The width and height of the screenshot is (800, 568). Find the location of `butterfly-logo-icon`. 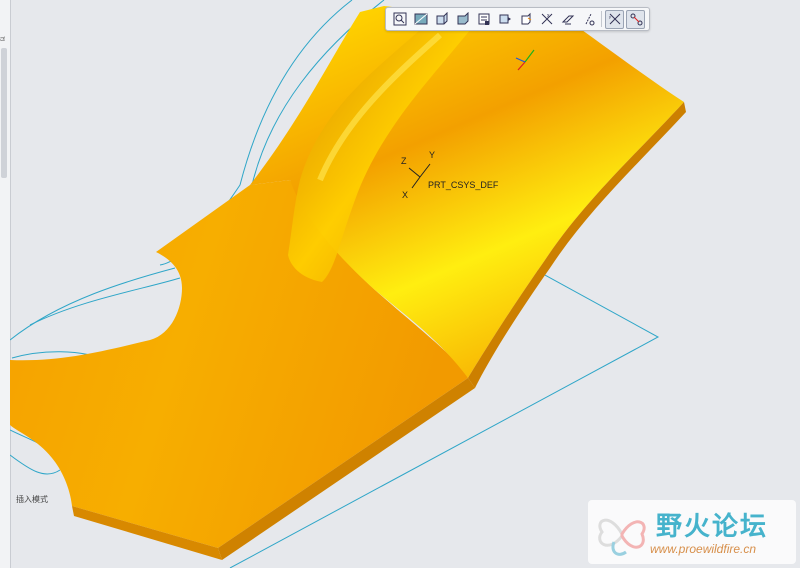

butterfly-logo-icon is located at coordinates (622, 537).